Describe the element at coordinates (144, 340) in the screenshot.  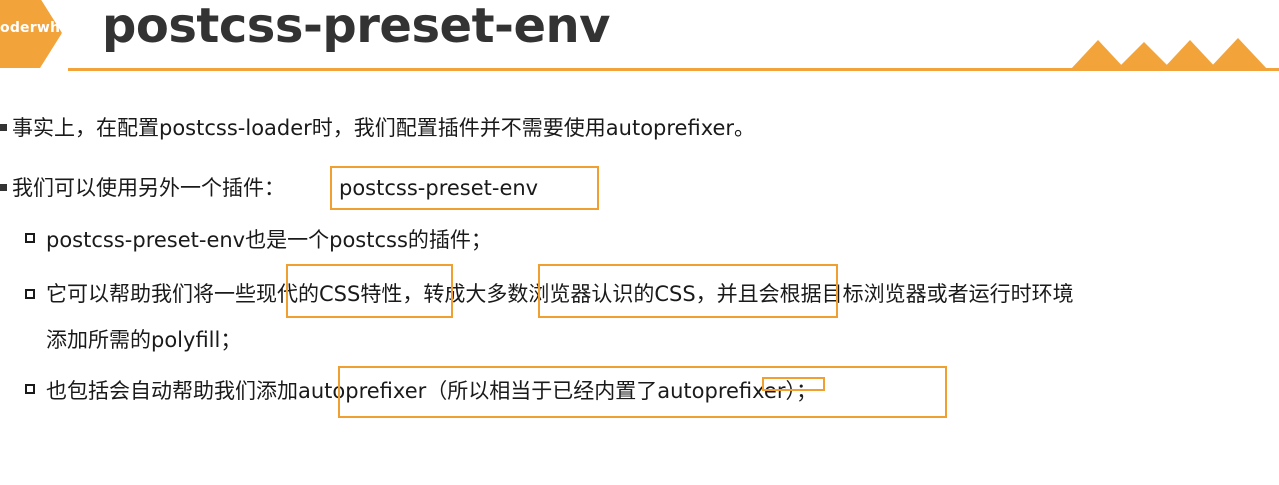
I see `sub-bullet-text-continued: 添加所需的polyfill；` at that location.